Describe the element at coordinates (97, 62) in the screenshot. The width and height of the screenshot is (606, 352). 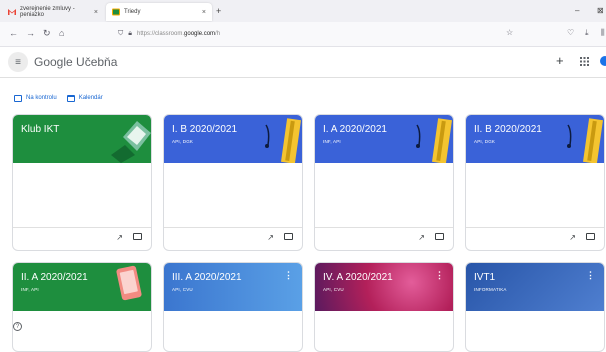
I see `product-name: Učebňa` at that location.